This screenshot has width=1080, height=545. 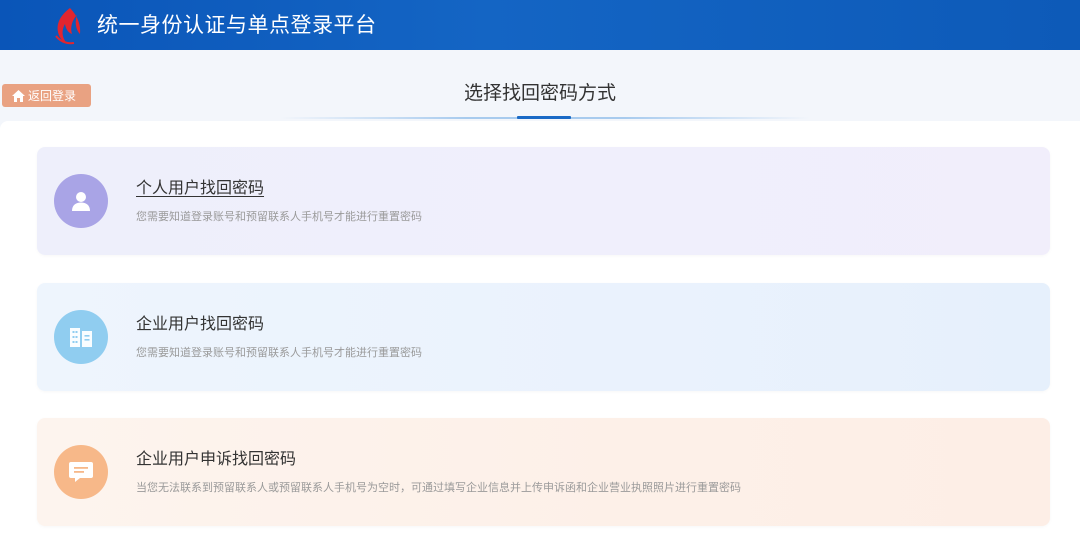 What do you see at coordinates (81, 337) in the screenshot?
I see `building-icon` at bounding box center [81, 337].